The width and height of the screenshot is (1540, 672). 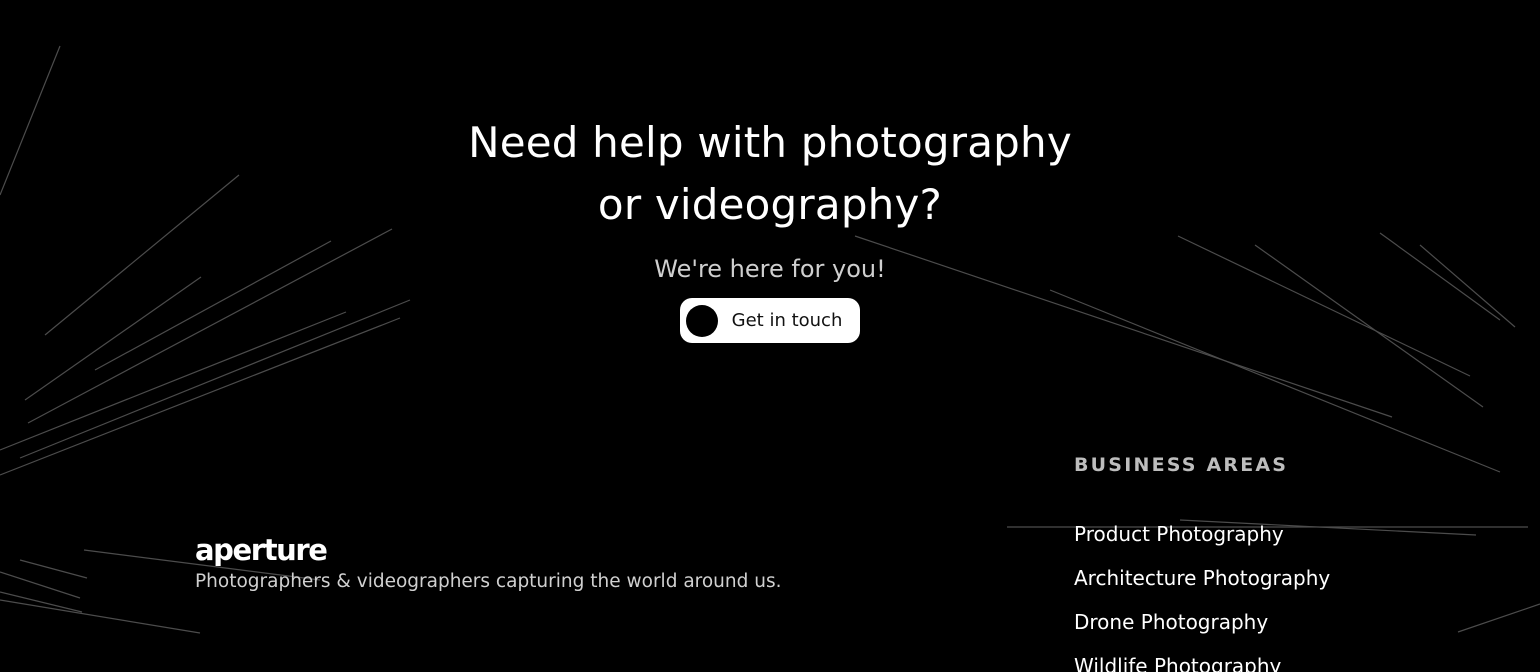 I want to click on hero-subtitle: We're here for you!, so click(x=770, y=269).